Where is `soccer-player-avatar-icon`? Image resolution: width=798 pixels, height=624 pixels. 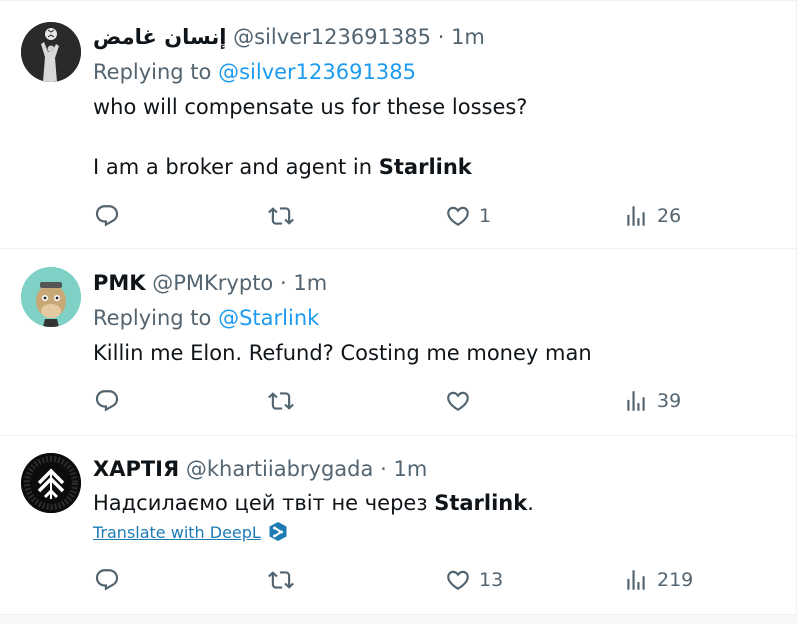 soccer-player-avatar-icon is located at coordinates (51, 52).